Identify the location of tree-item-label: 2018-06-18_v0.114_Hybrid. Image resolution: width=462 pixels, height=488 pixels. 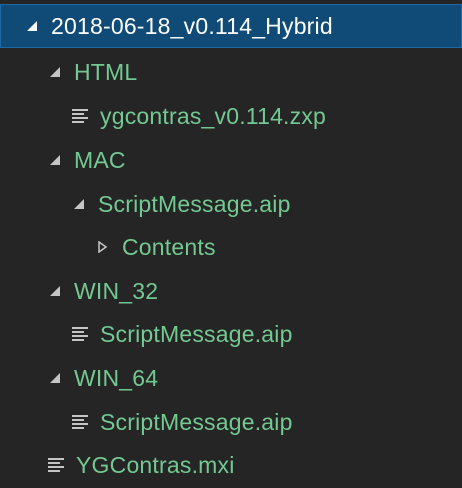
(192, 26).